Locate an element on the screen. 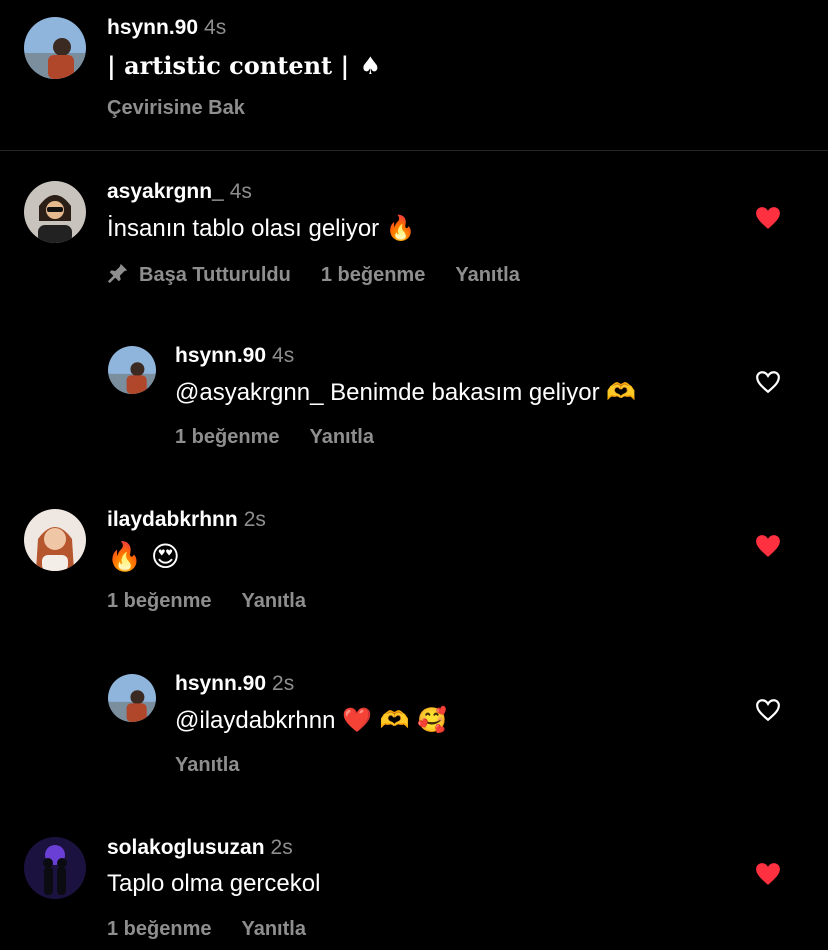  caption-time: 4s is located at coordinates (215, 27).